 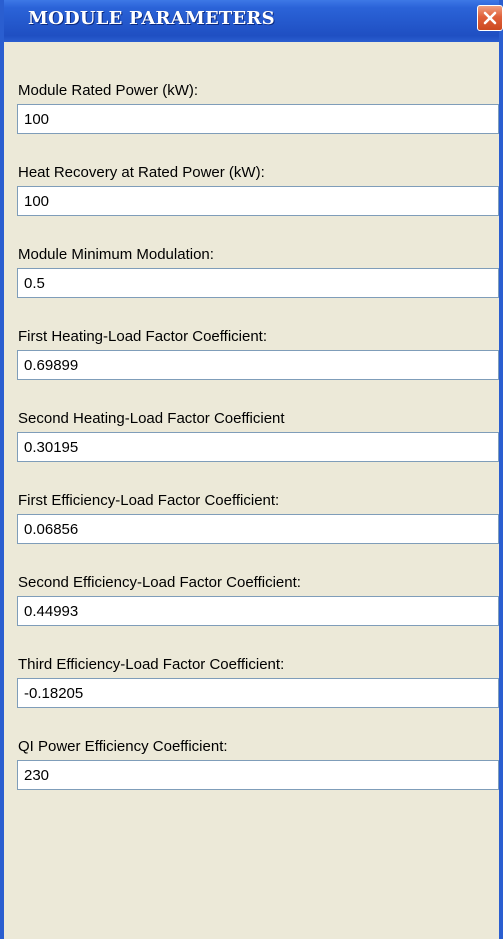 I want to click on close-x-icon, so click(x=490, y=18).